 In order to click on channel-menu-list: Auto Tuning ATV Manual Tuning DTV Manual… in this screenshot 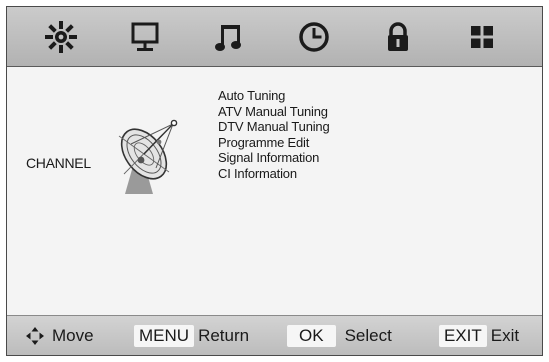, I will do `click(274, 135)`.